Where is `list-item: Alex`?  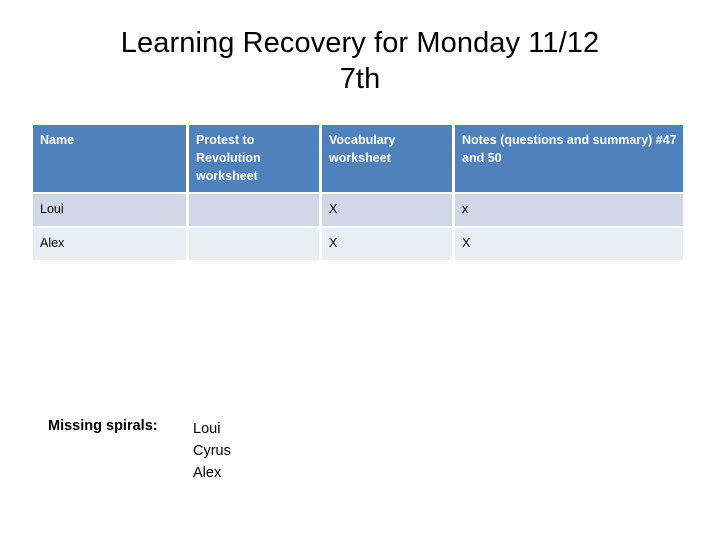
list-item: Alex is located at coordinates (207, 473).